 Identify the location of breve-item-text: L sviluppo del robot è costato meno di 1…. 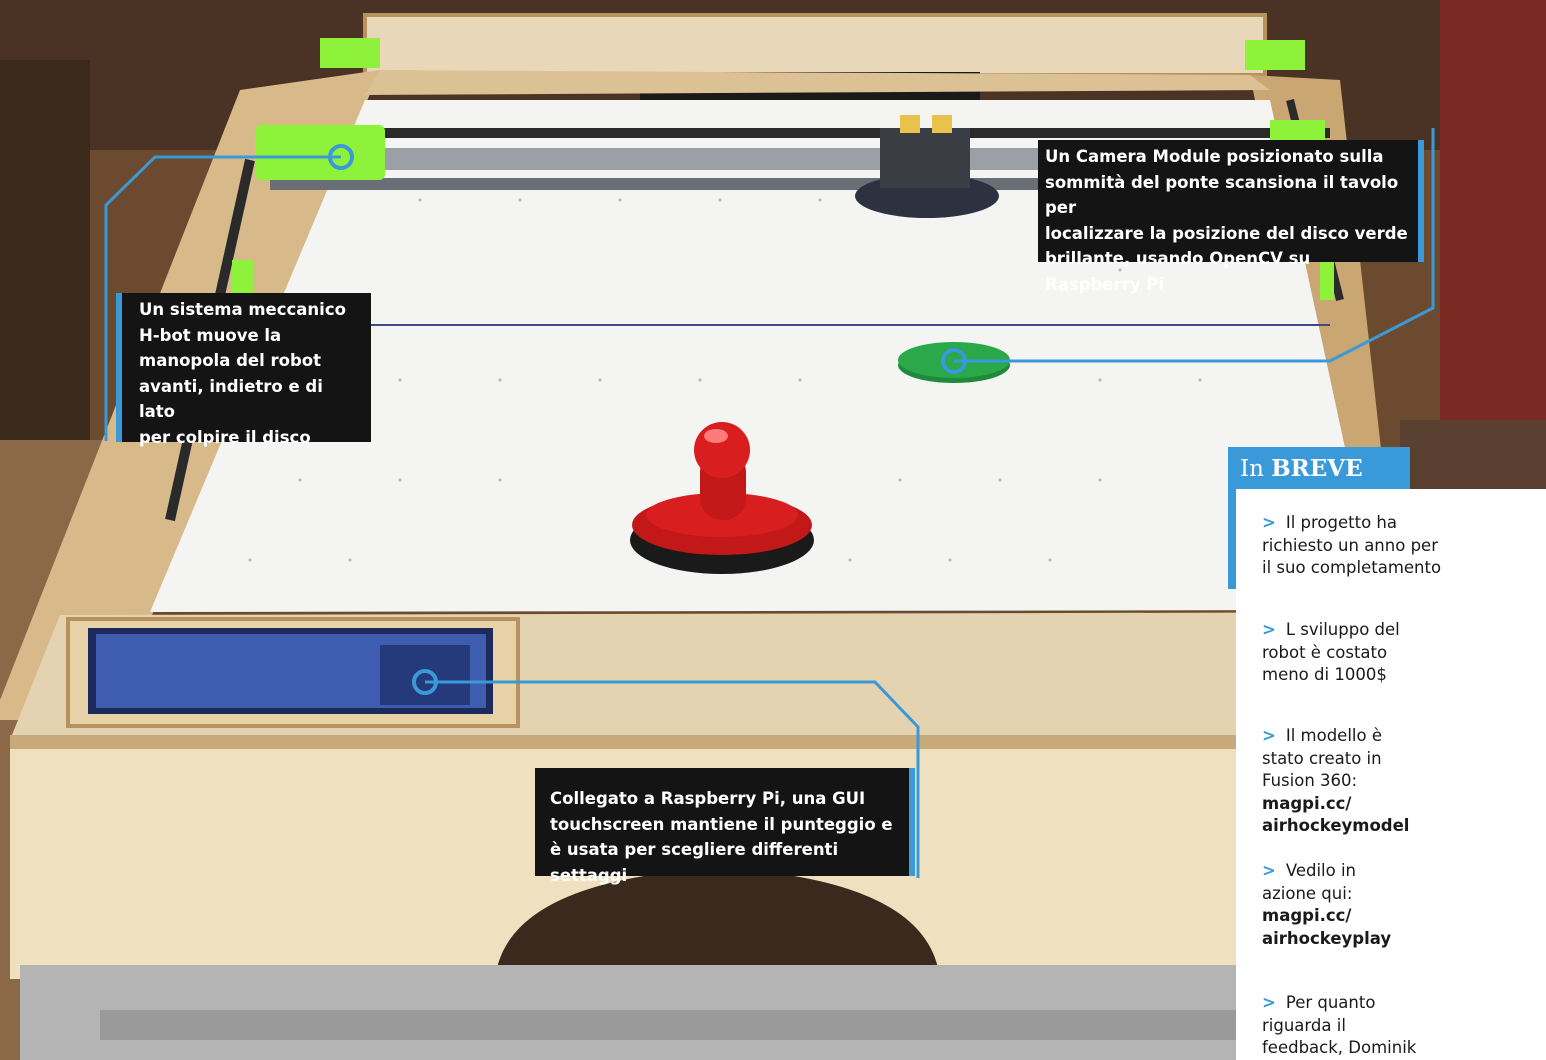
(1331, 652).